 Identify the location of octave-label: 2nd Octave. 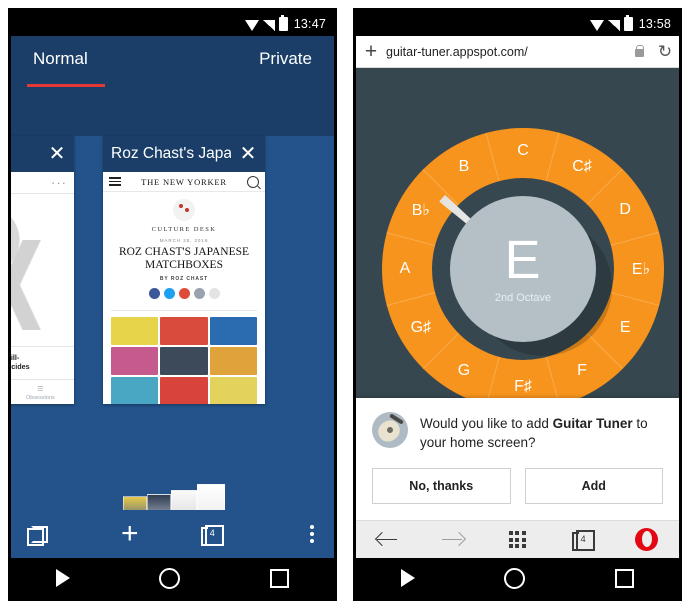
(523, 298).